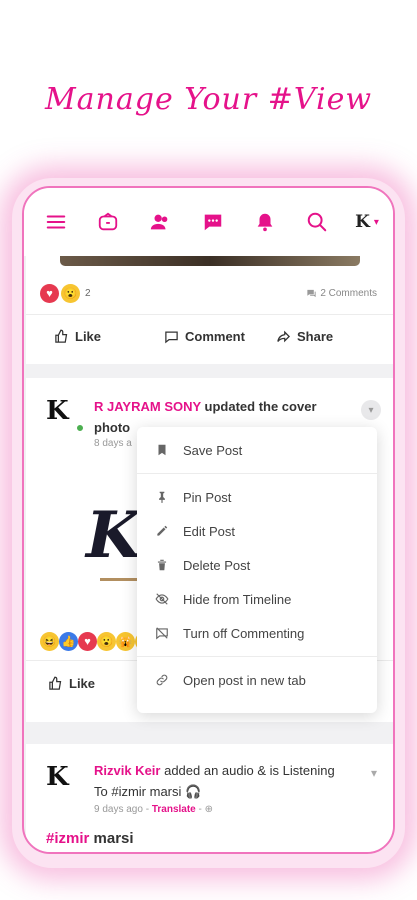 This screenshot has width=417, height=900. I want to click on eye-off-icon, so click(162, 599).